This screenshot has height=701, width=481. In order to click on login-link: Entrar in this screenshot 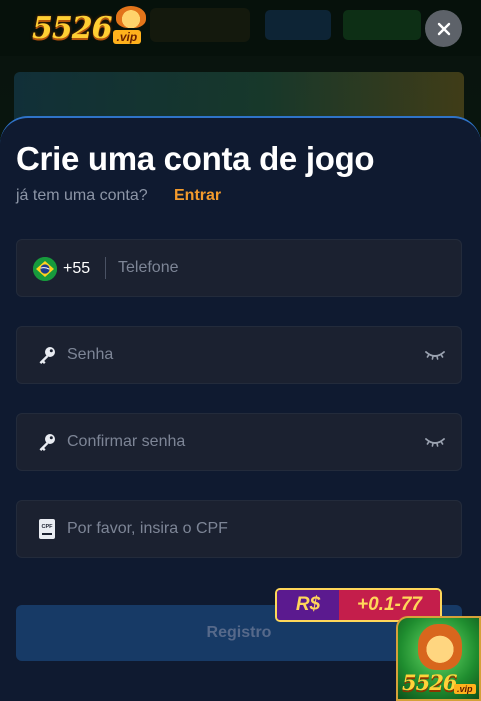, I will do `click(197, 196)`.